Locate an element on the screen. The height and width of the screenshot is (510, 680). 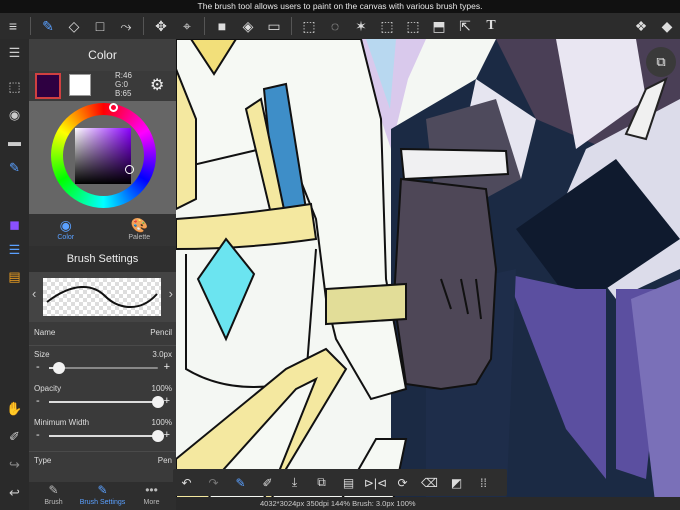
rotate-canvas-icon: ⟳ is located at coordinates (402, 482).